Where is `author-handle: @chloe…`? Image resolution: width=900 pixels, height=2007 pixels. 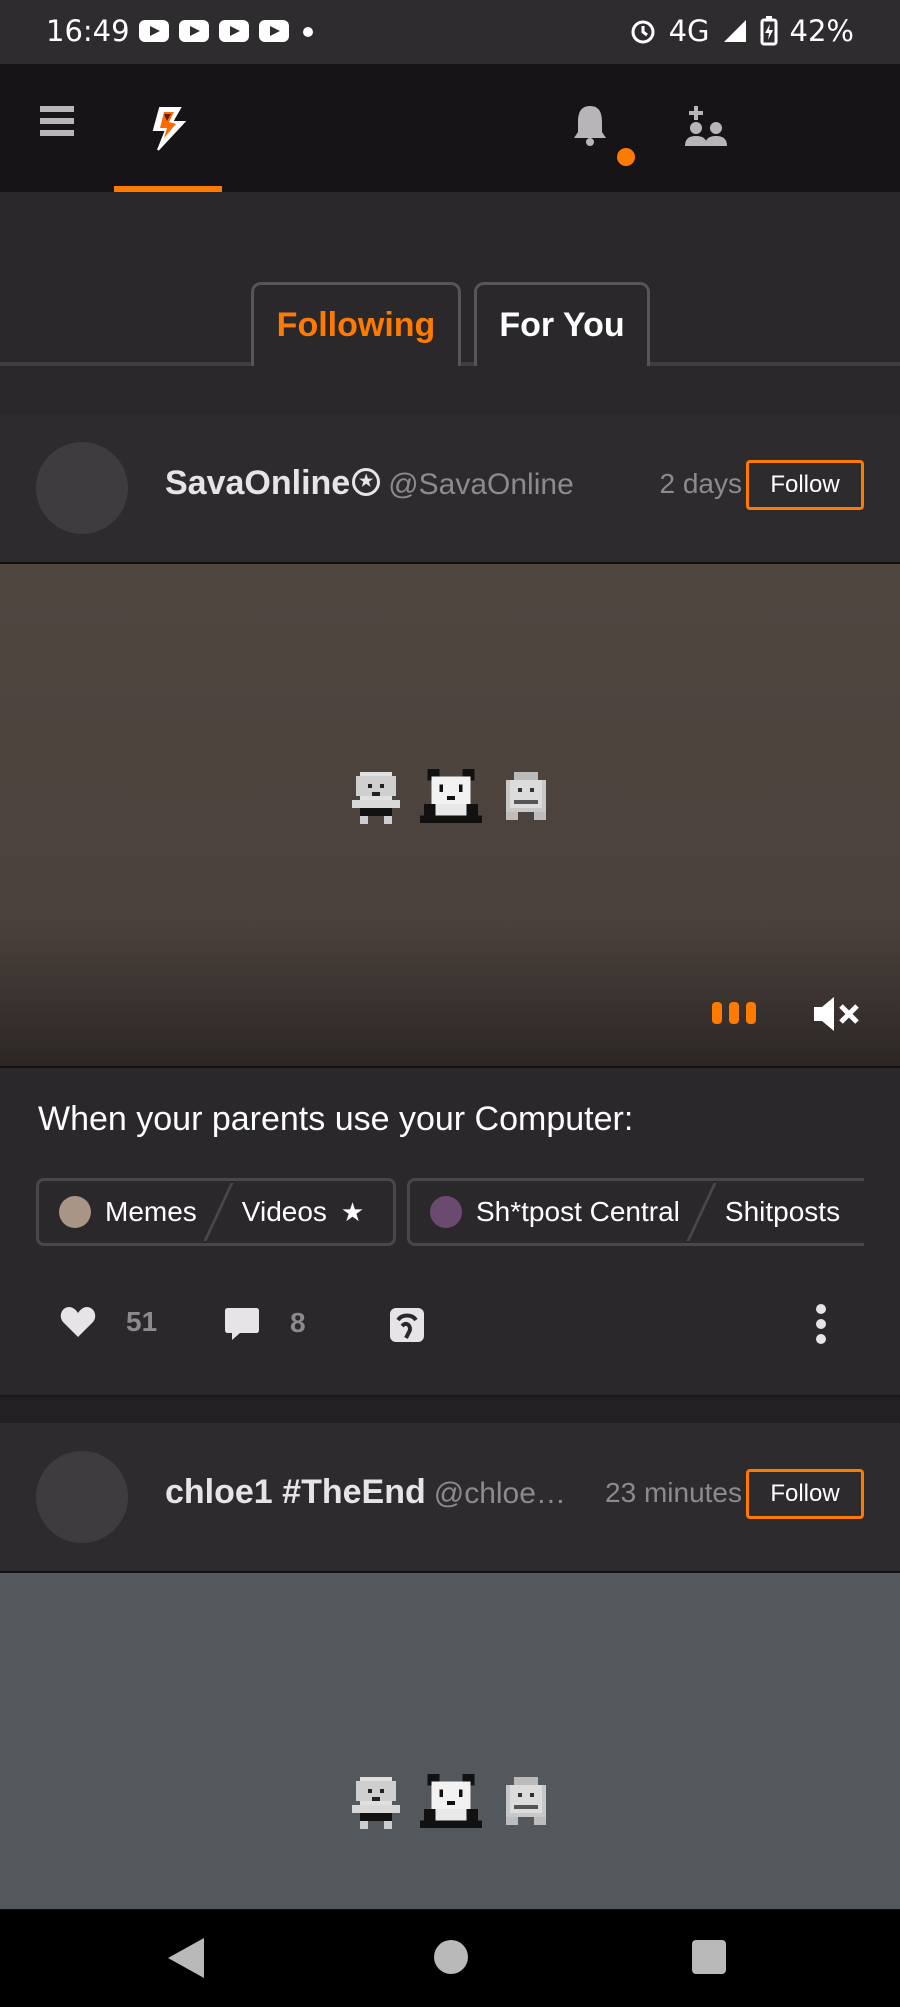 author-handle: @chloe… is located at coordinates (499, 1493).